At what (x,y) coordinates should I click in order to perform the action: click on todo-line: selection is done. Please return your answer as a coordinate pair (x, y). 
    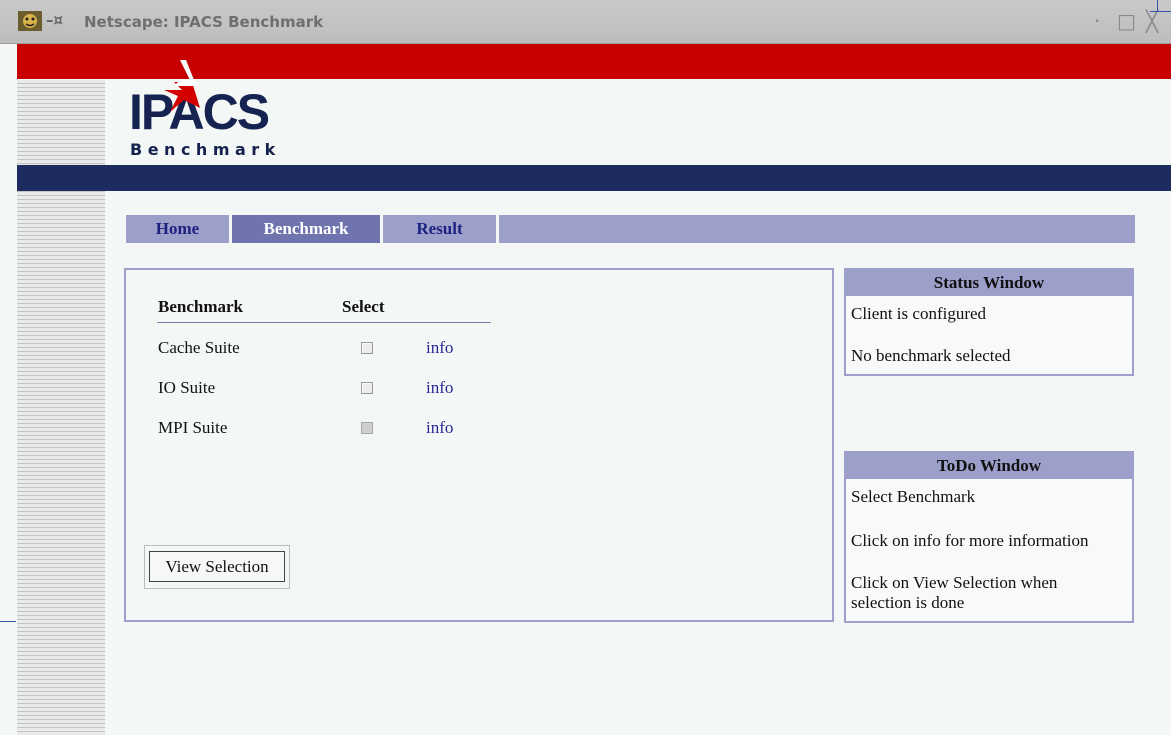
    Looking at the image, I should click on (908, 602).